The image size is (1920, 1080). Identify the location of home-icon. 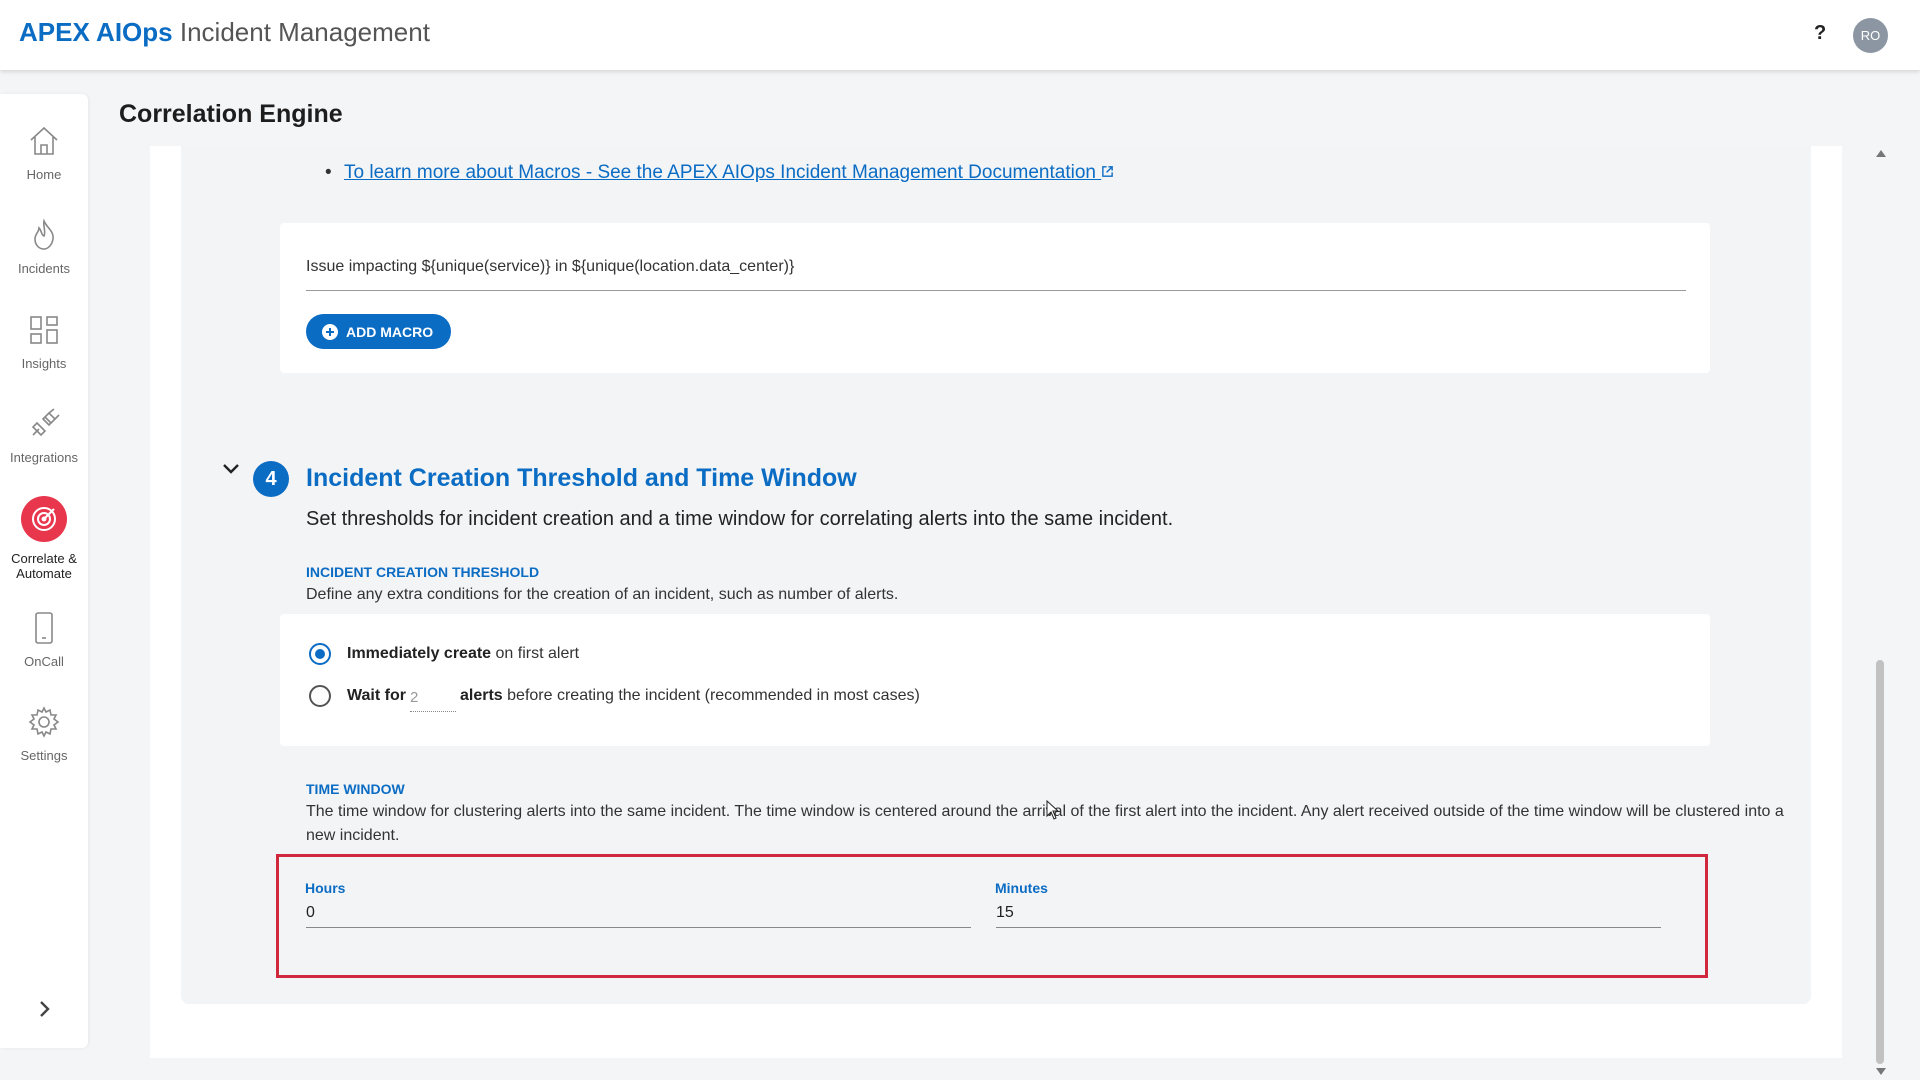
(44, 140).